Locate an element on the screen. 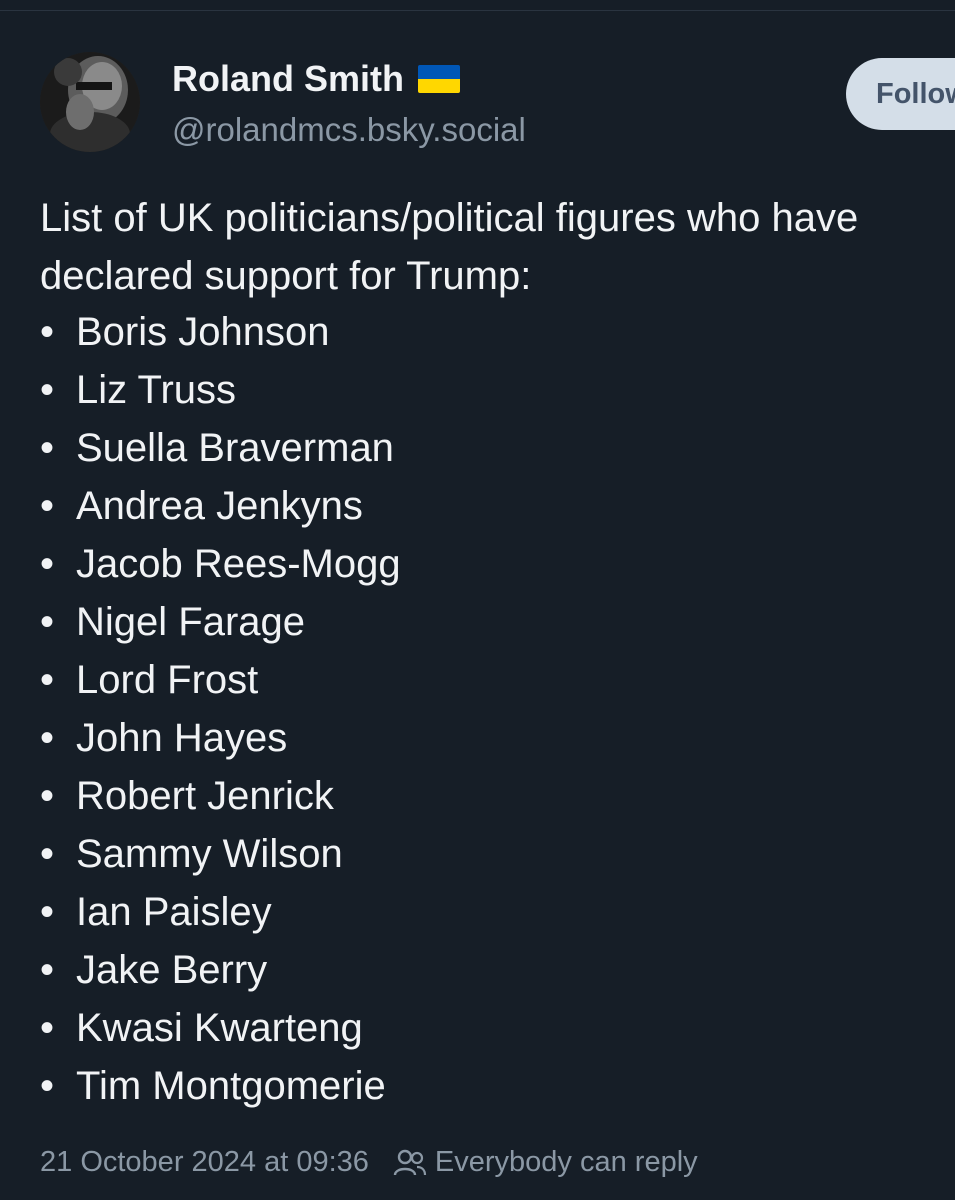 Image resolution: width=955 pixels, height=1200 pixels. list-item: • Ian Paisley is located at coordinates (220, 912).